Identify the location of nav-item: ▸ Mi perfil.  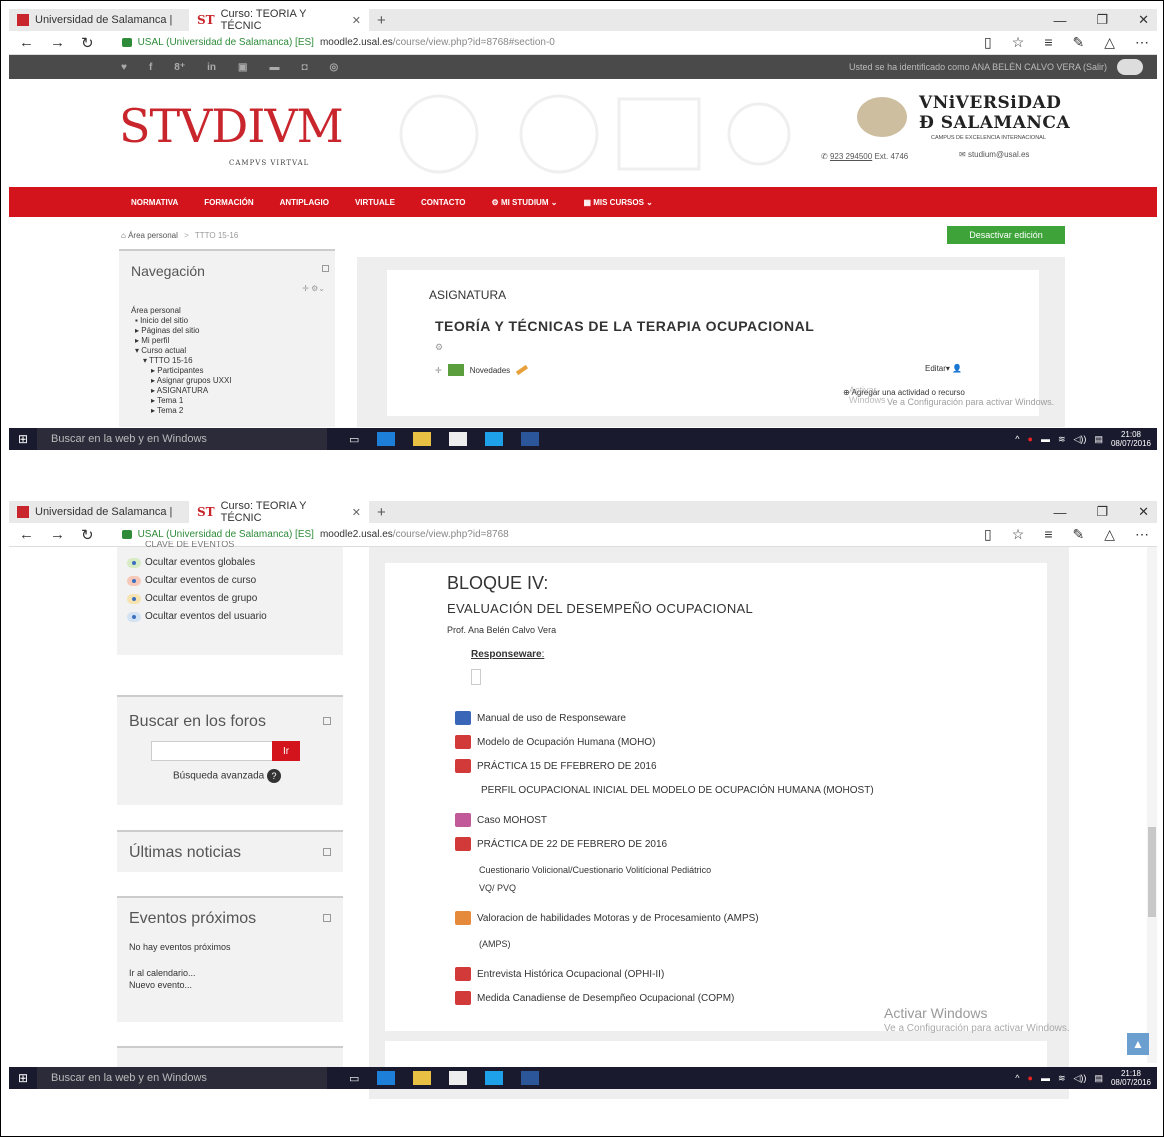
(181, 341).